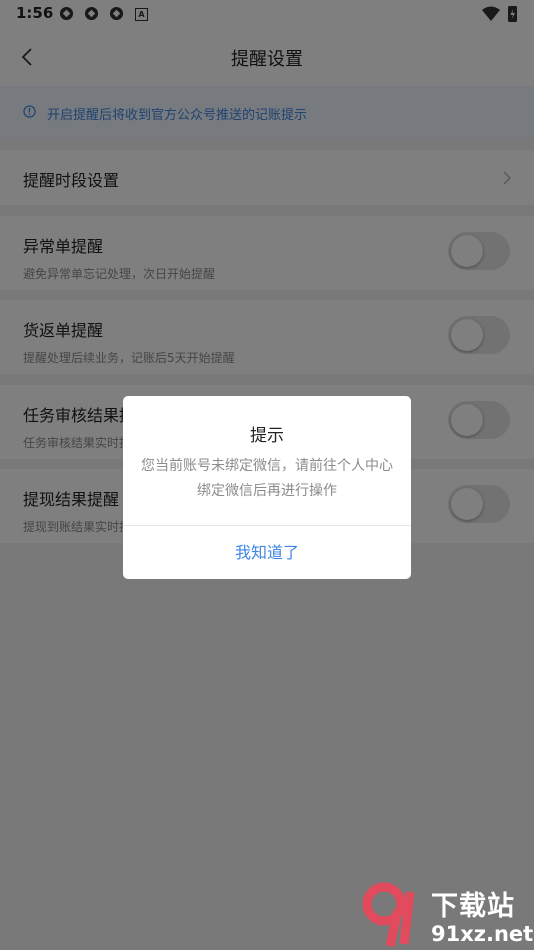 This screenshot has width=534, height=950. What do you see at coordinates (473, 906) in the screenshot?
I see `watermark-text-line1: 下载站` at bounding box center [473, 906].